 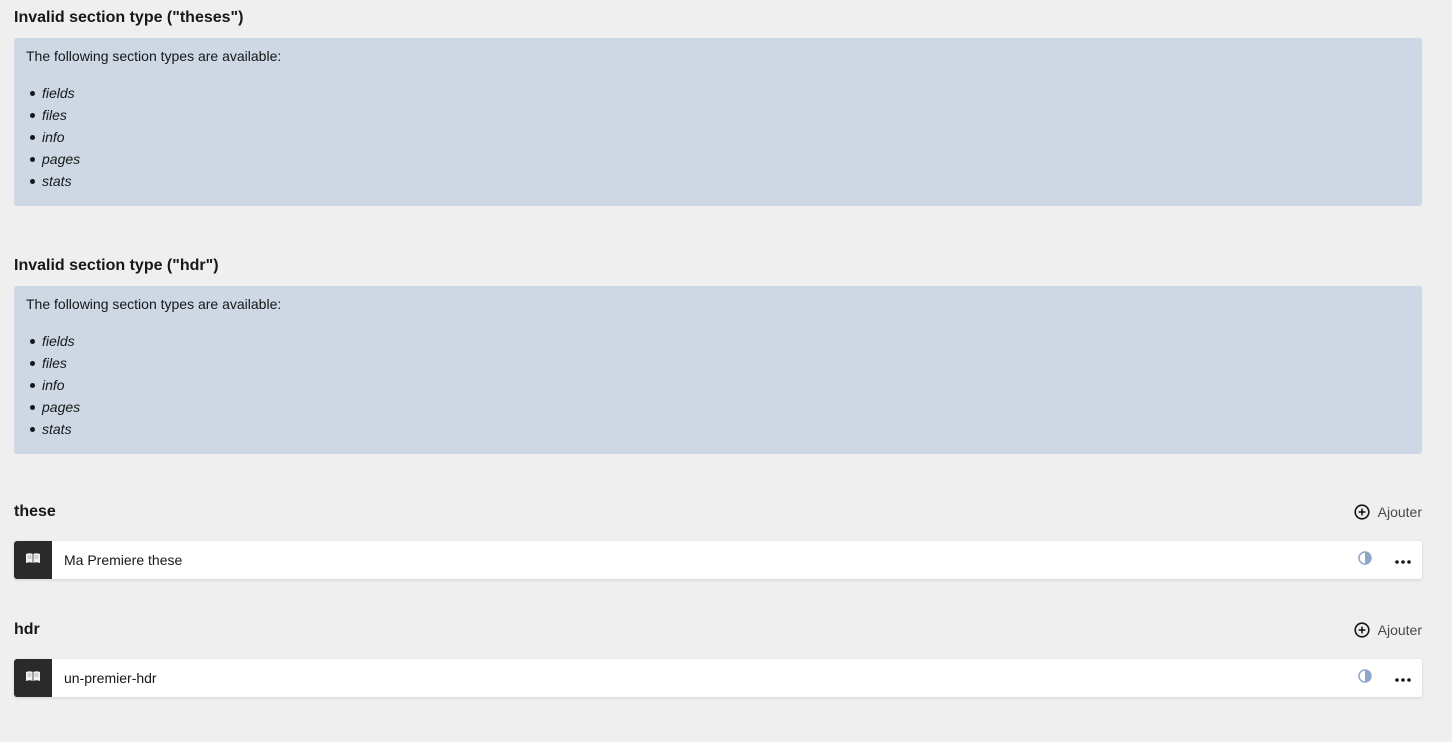 What do you see at coordinates (718, 630) in the screenshot?
I see `section-header: hdr Ajouter` at bounding box center [718, 630].